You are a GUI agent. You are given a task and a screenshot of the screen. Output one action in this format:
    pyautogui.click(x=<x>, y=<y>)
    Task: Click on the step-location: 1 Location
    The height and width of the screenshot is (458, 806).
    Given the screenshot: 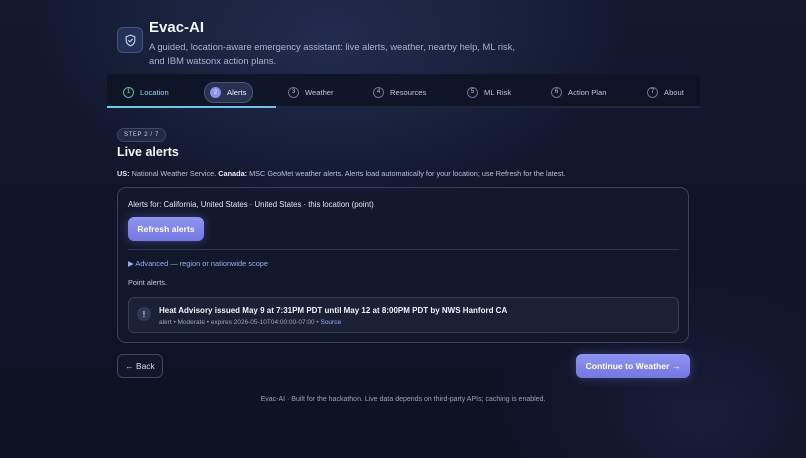 What is the action you would take?
    pyautogui.click(x=146, y=92)
    